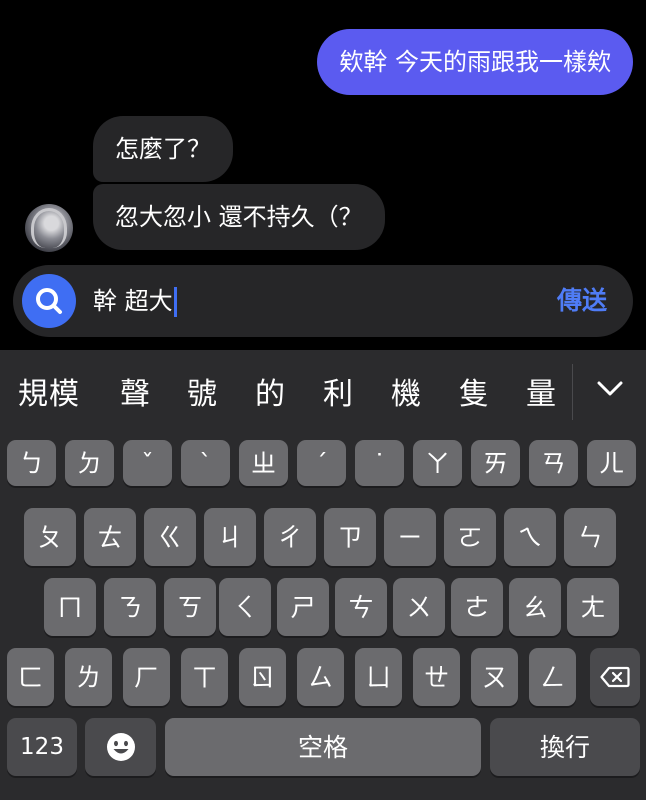 The width and height of the screenshot is (646, 800). Describe the element at coordinates (379, 463) in the screenshot. I see `key: ˙` at that location.